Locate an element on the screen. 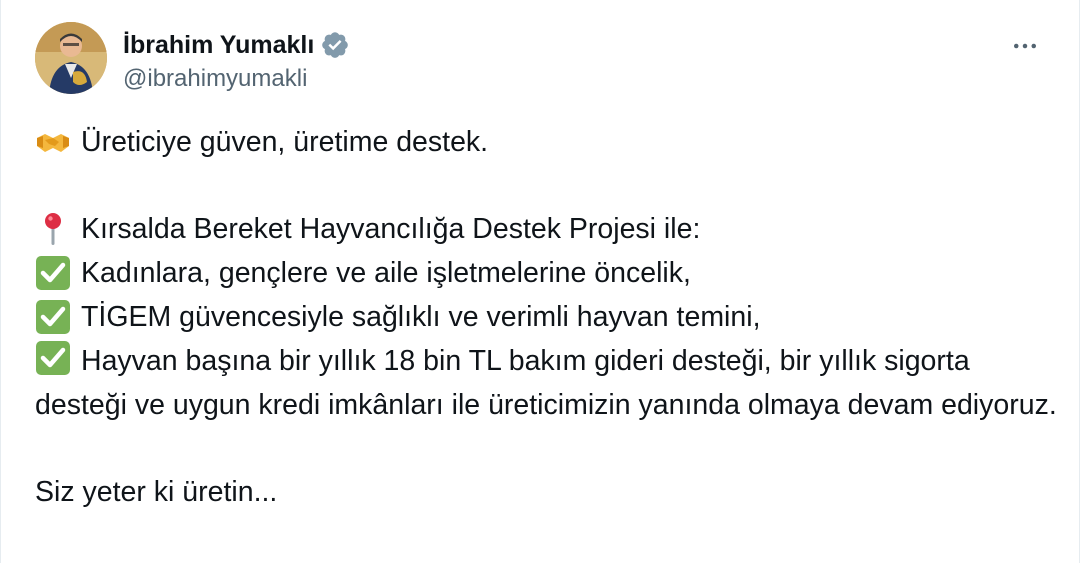  avatar is located at coordinates (71, 58).